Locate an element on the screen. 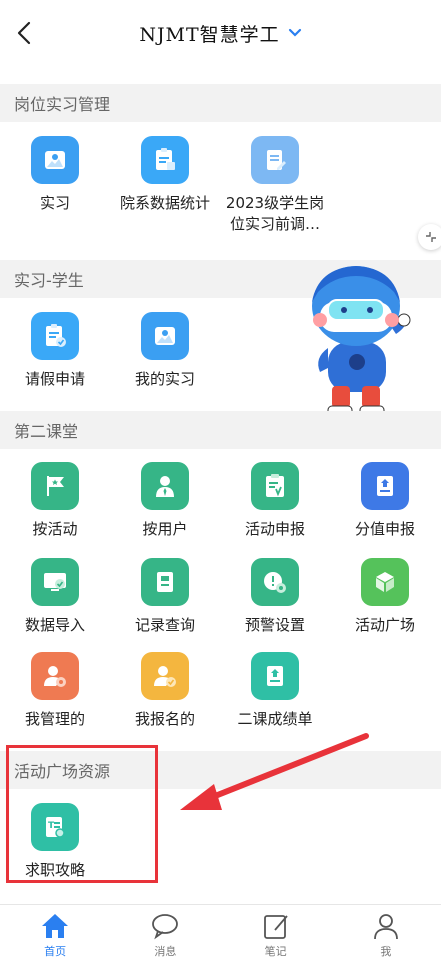 The image size is (441, 966). document-edit-icon is located at coordinates (275, 160).